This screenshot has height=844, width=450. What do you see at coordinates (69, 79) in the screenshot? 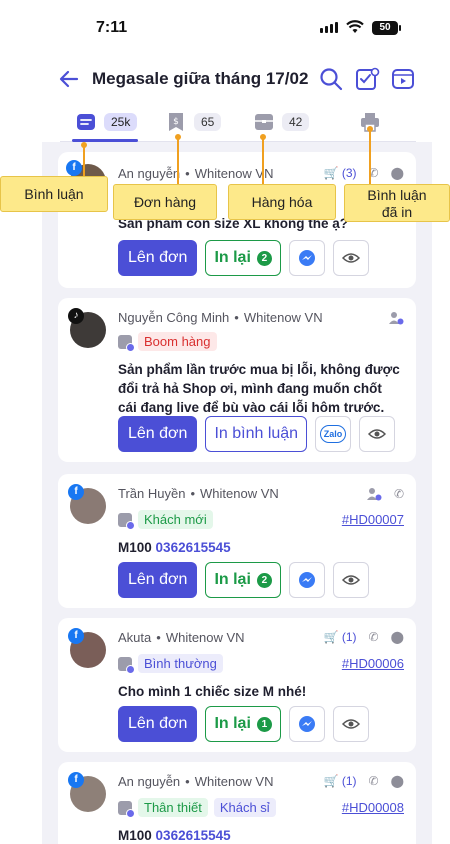
I see `back-arrow-icon` at bounding box center [69, 79].